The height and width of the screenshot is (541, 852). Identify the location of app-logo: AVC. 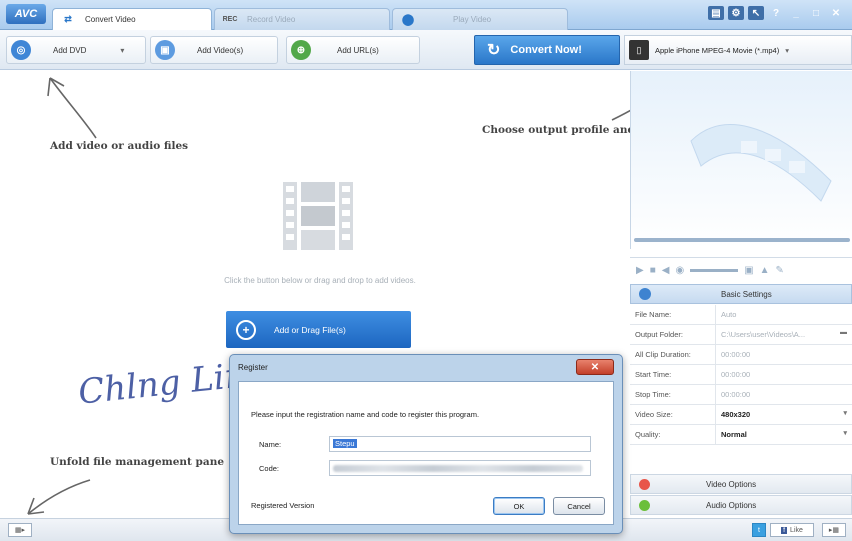
(26, 14).